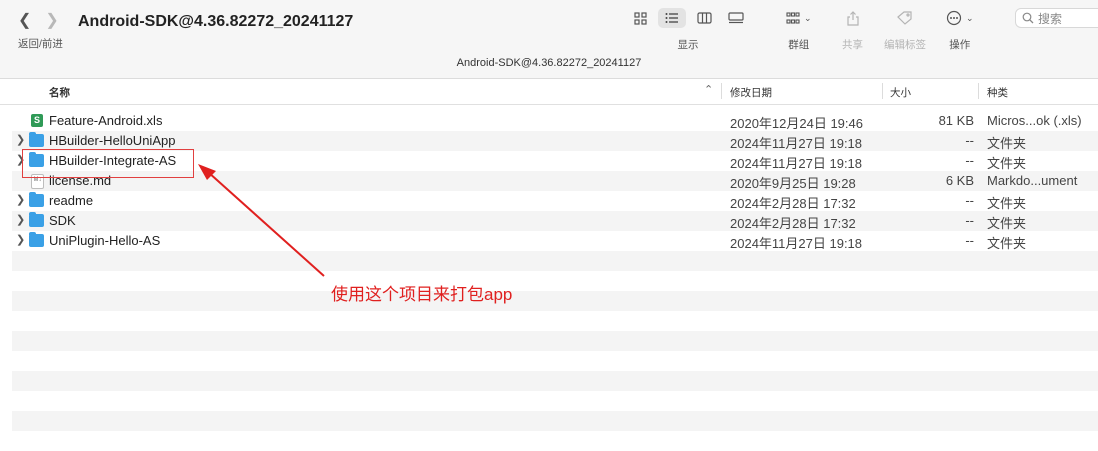  I want to click on annotation-text: 使用这个项目来打包app, so click(422, 294).